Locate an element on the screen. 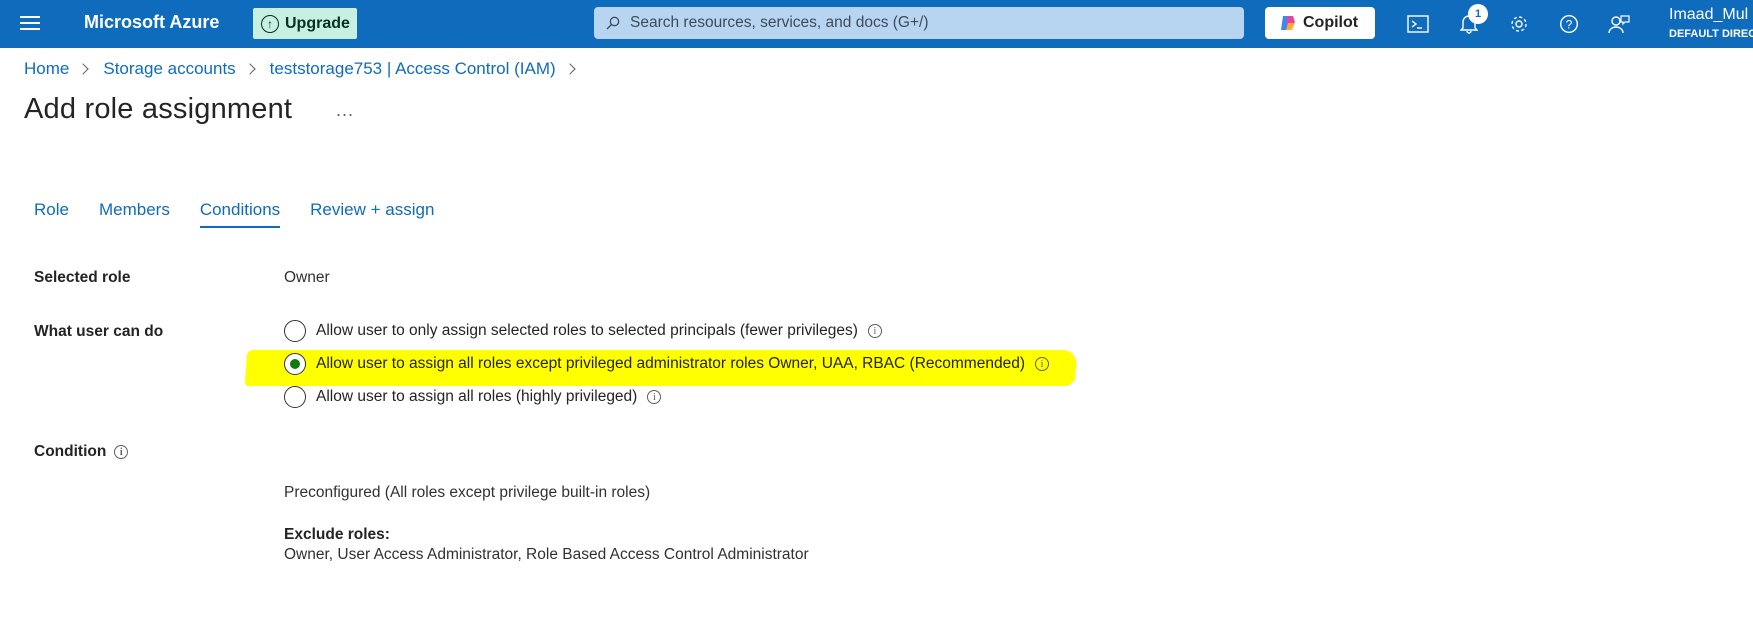 This screenshot has width=1753, height=644. help-question-icon: ? is located at coordinates (1569, 24).